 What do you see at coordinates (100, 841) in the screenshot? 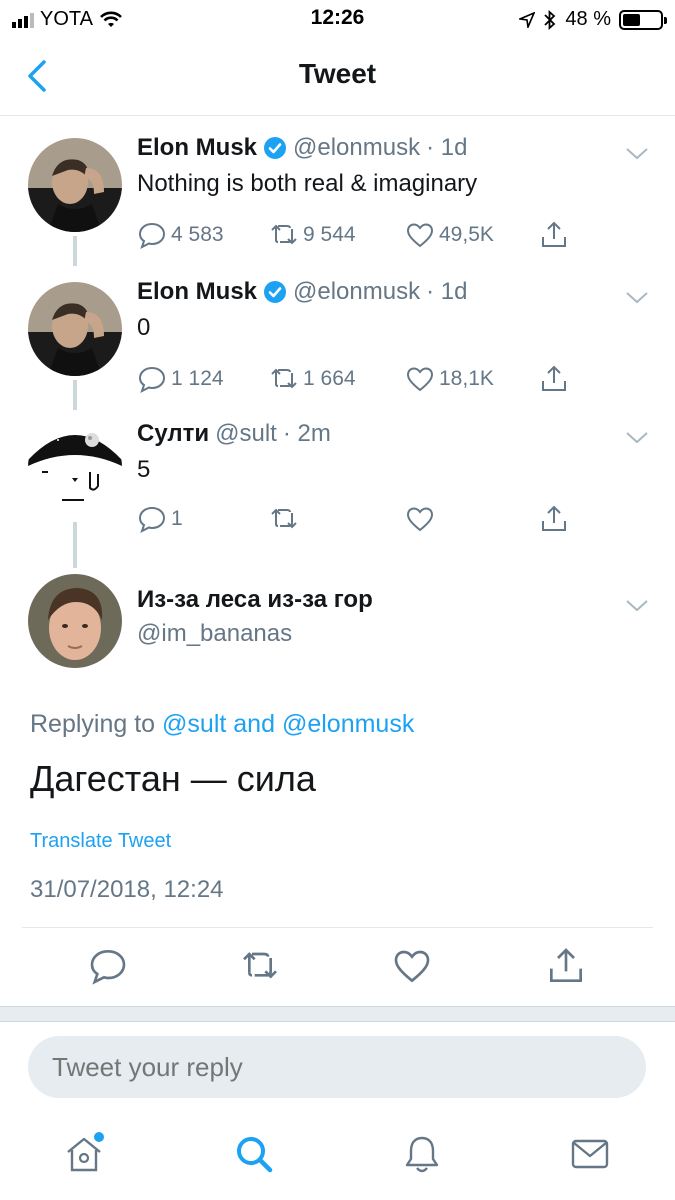
I see `translate-tweet-link: Translate Tweet` at bounding box center [100, 841].